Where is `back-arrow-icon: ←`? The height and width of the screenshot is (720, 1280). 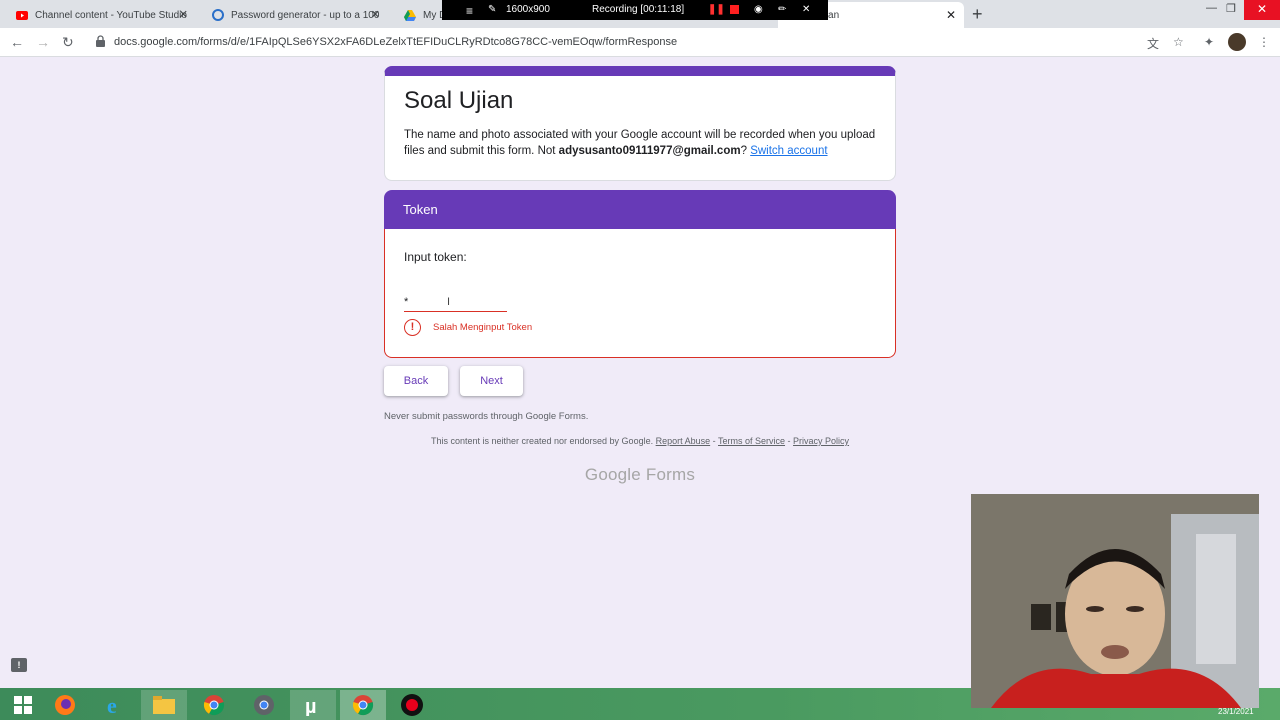
back-arrow-icon: ← is located at coordinates (17, 42).